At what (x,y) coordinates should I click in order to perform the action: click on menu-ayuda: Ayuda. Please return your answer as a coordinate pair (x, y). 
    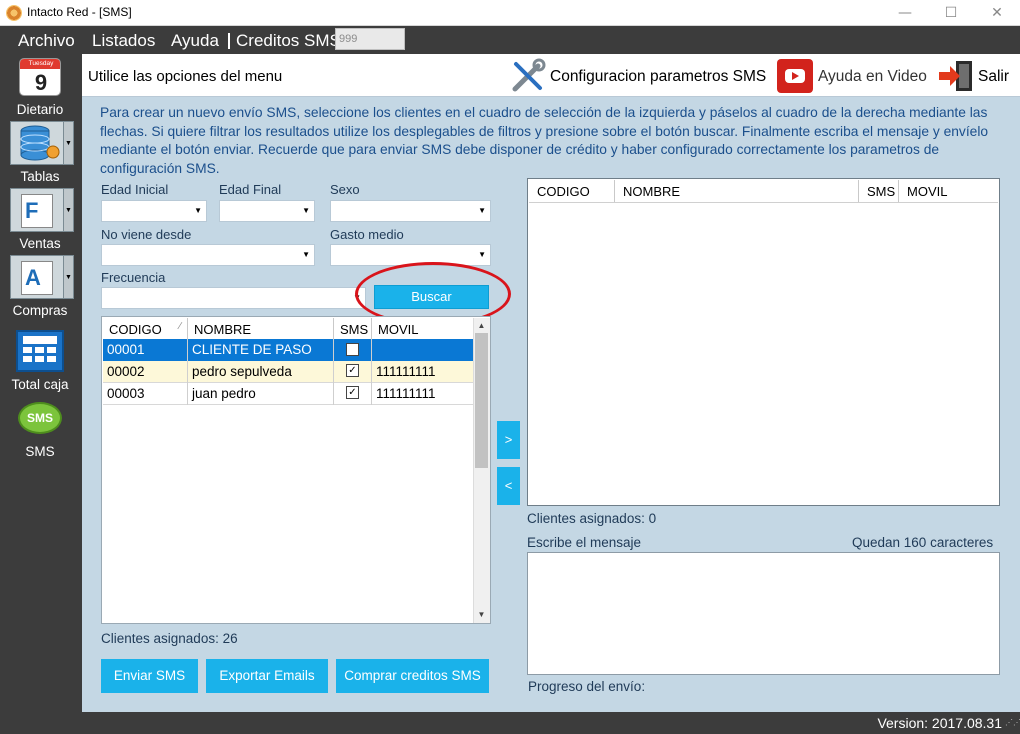
    Looking at the image, I should click on (195, 41).